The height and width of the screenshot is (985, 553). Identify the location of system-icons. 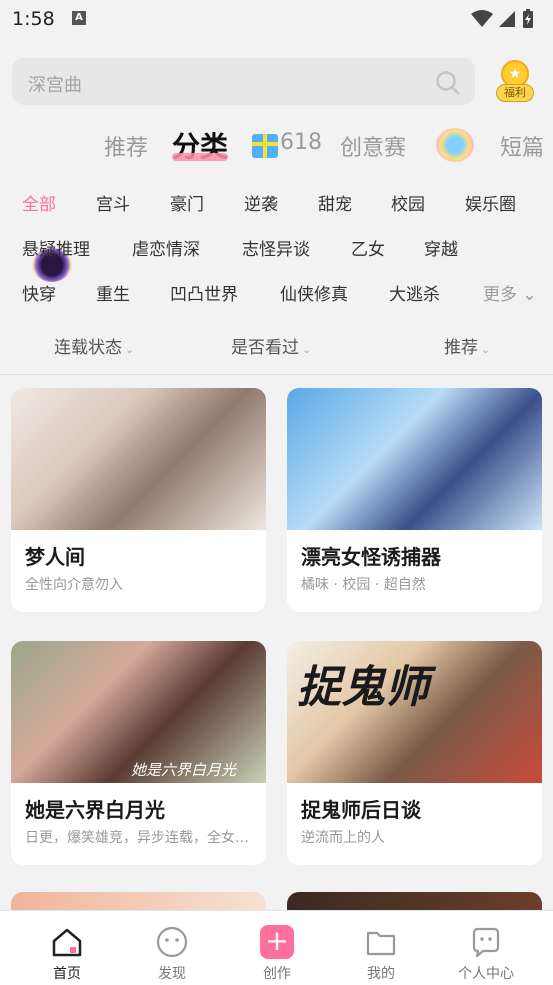
(504, 21).